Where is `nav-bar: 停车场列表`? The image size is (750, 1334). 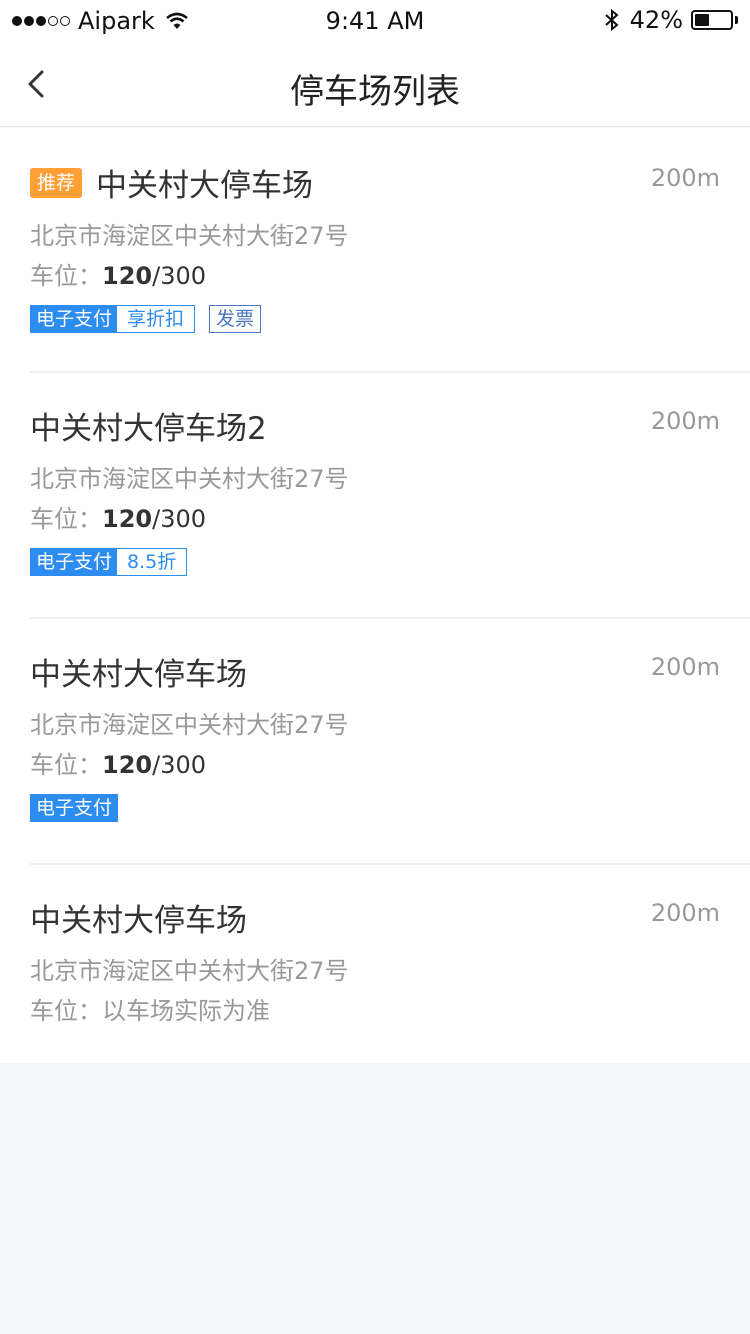
nav-bar: 停车场列表 is located at coordinates (375, 83).